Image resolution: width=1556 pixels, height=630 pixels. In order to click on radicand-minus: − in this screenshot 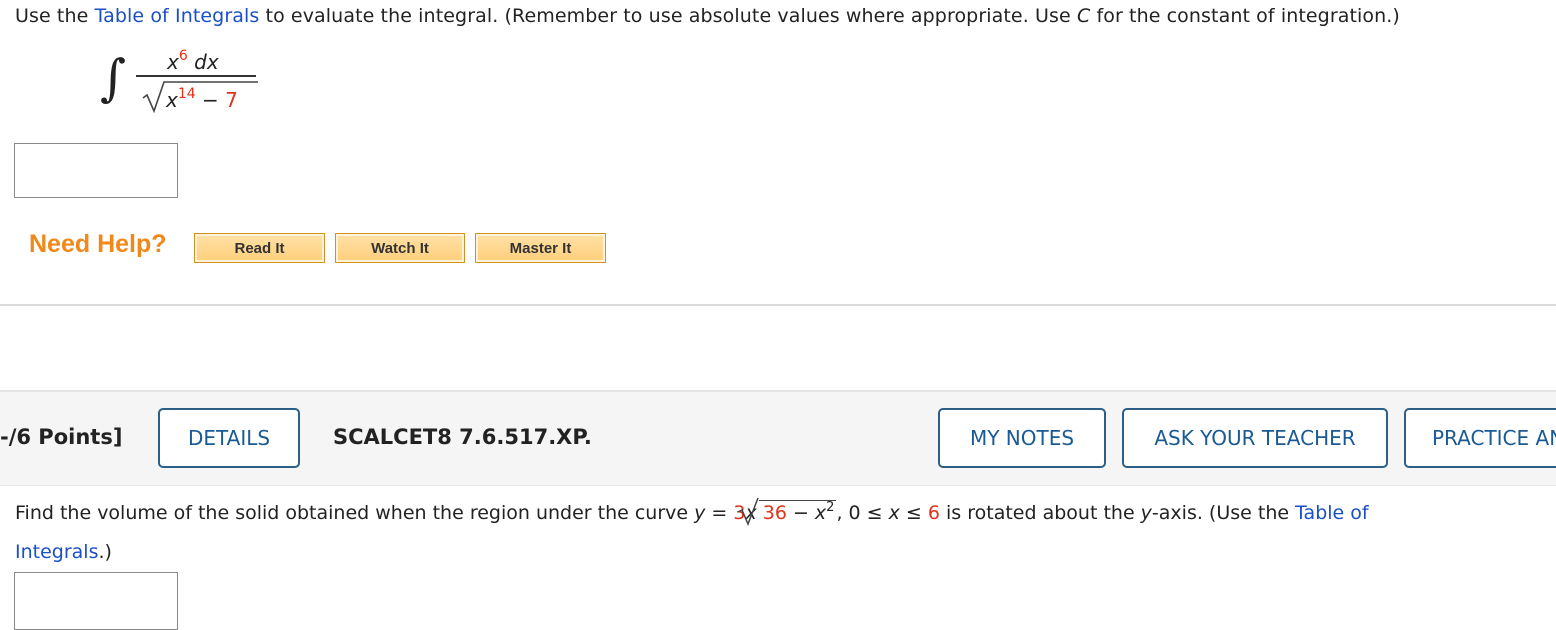, I will do `click(800, 513)`.